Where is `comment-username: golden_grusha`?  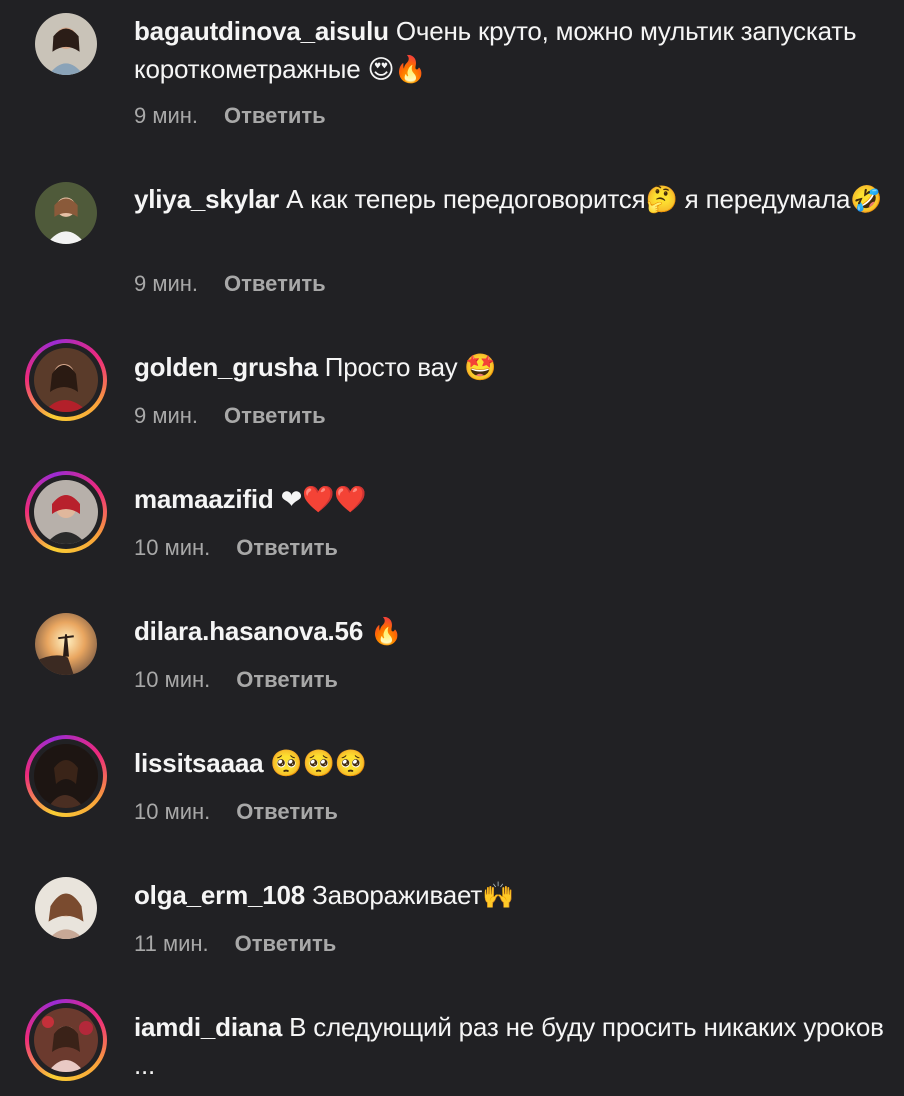 comment-username: golden_grusha is located at coordinates (226, 367).